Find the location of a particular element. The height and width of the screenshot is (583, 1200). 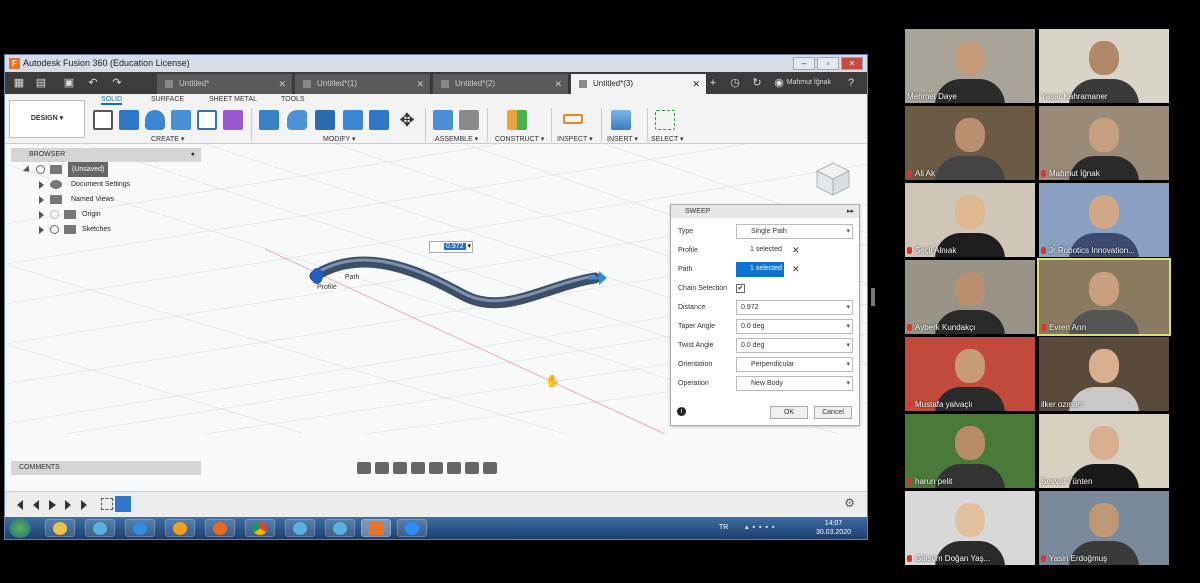

group-select: SELECT ▾ is located at coordinates (667, 139).